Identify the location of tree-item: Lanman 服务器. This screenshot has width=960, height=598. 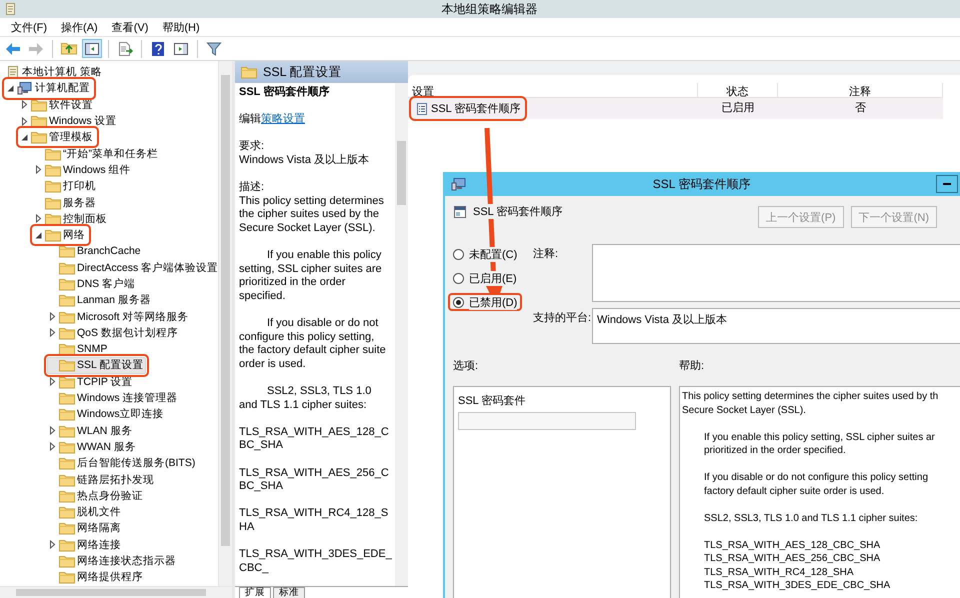
(100, 300).